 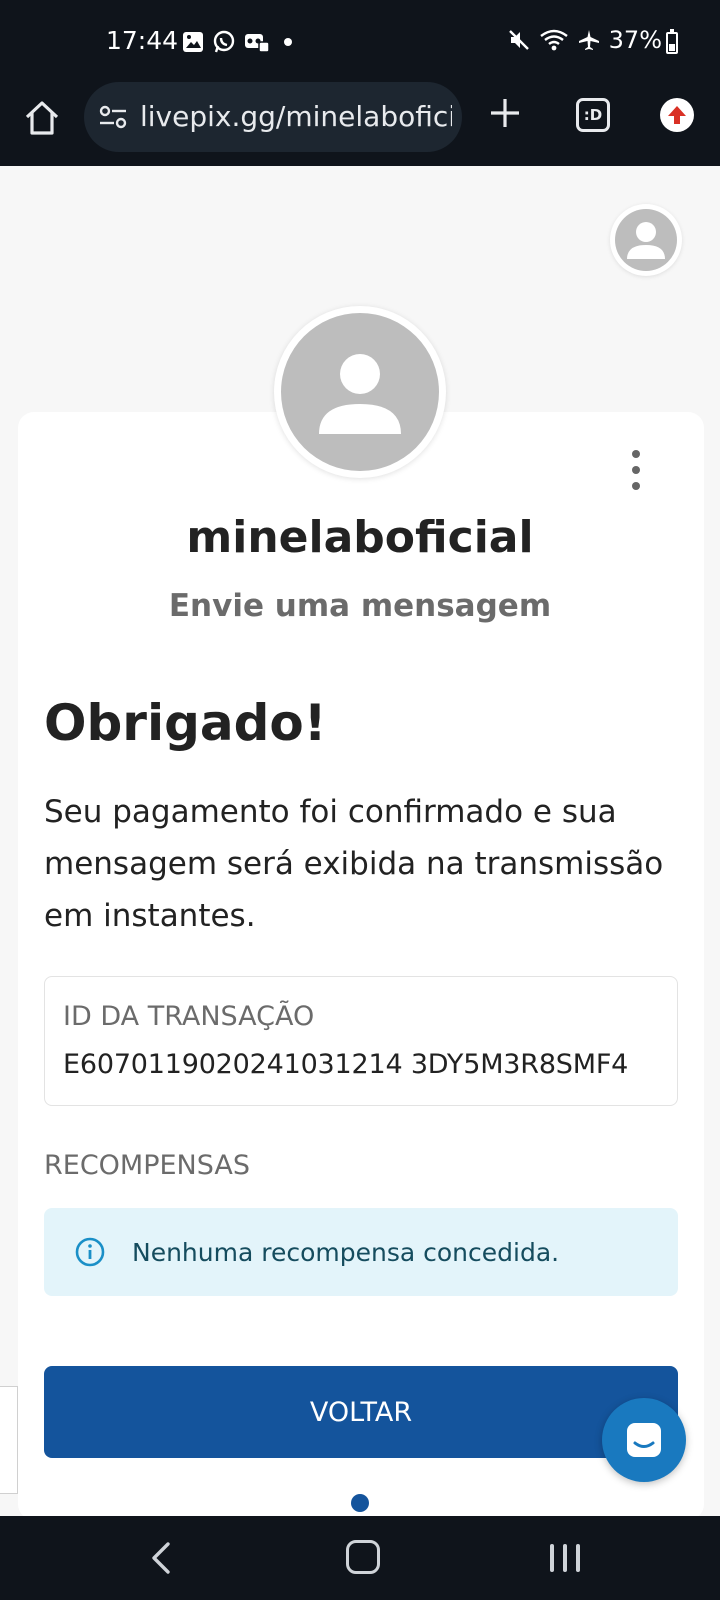 What do you see at coordinates (553, 40) in the screenshot?
I see `wifi-icon` at bounding box center [553, 40].